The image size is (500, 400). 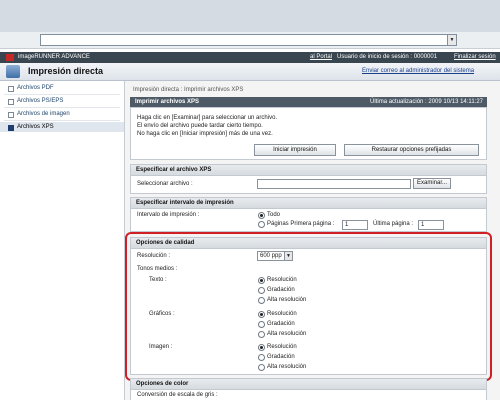 What do you see at coordinates (261, 224) in the screenshot?
I see `range-pages-radio` at bounding box center [261, 224].